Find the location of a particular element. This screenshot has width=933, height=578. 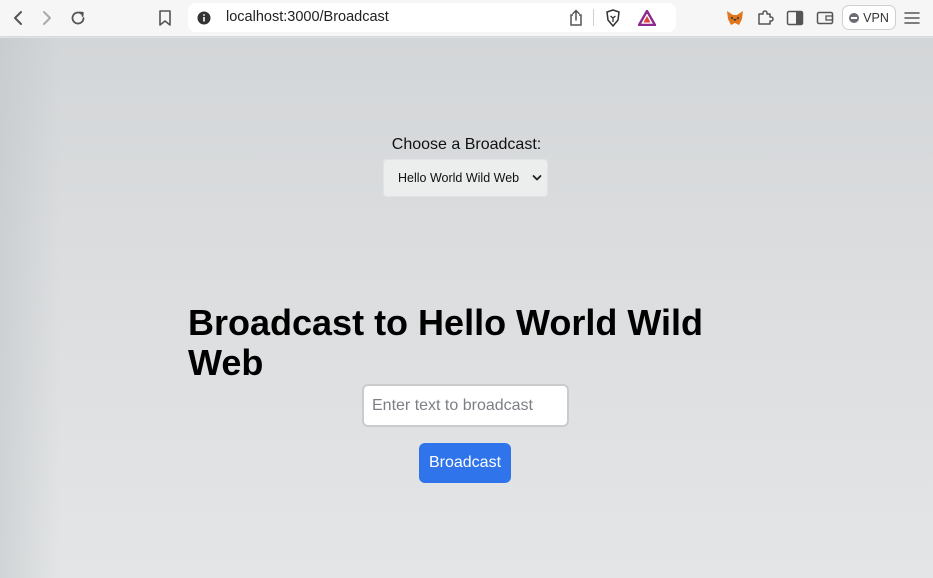

menu-button is located at coordinates (912, 18).